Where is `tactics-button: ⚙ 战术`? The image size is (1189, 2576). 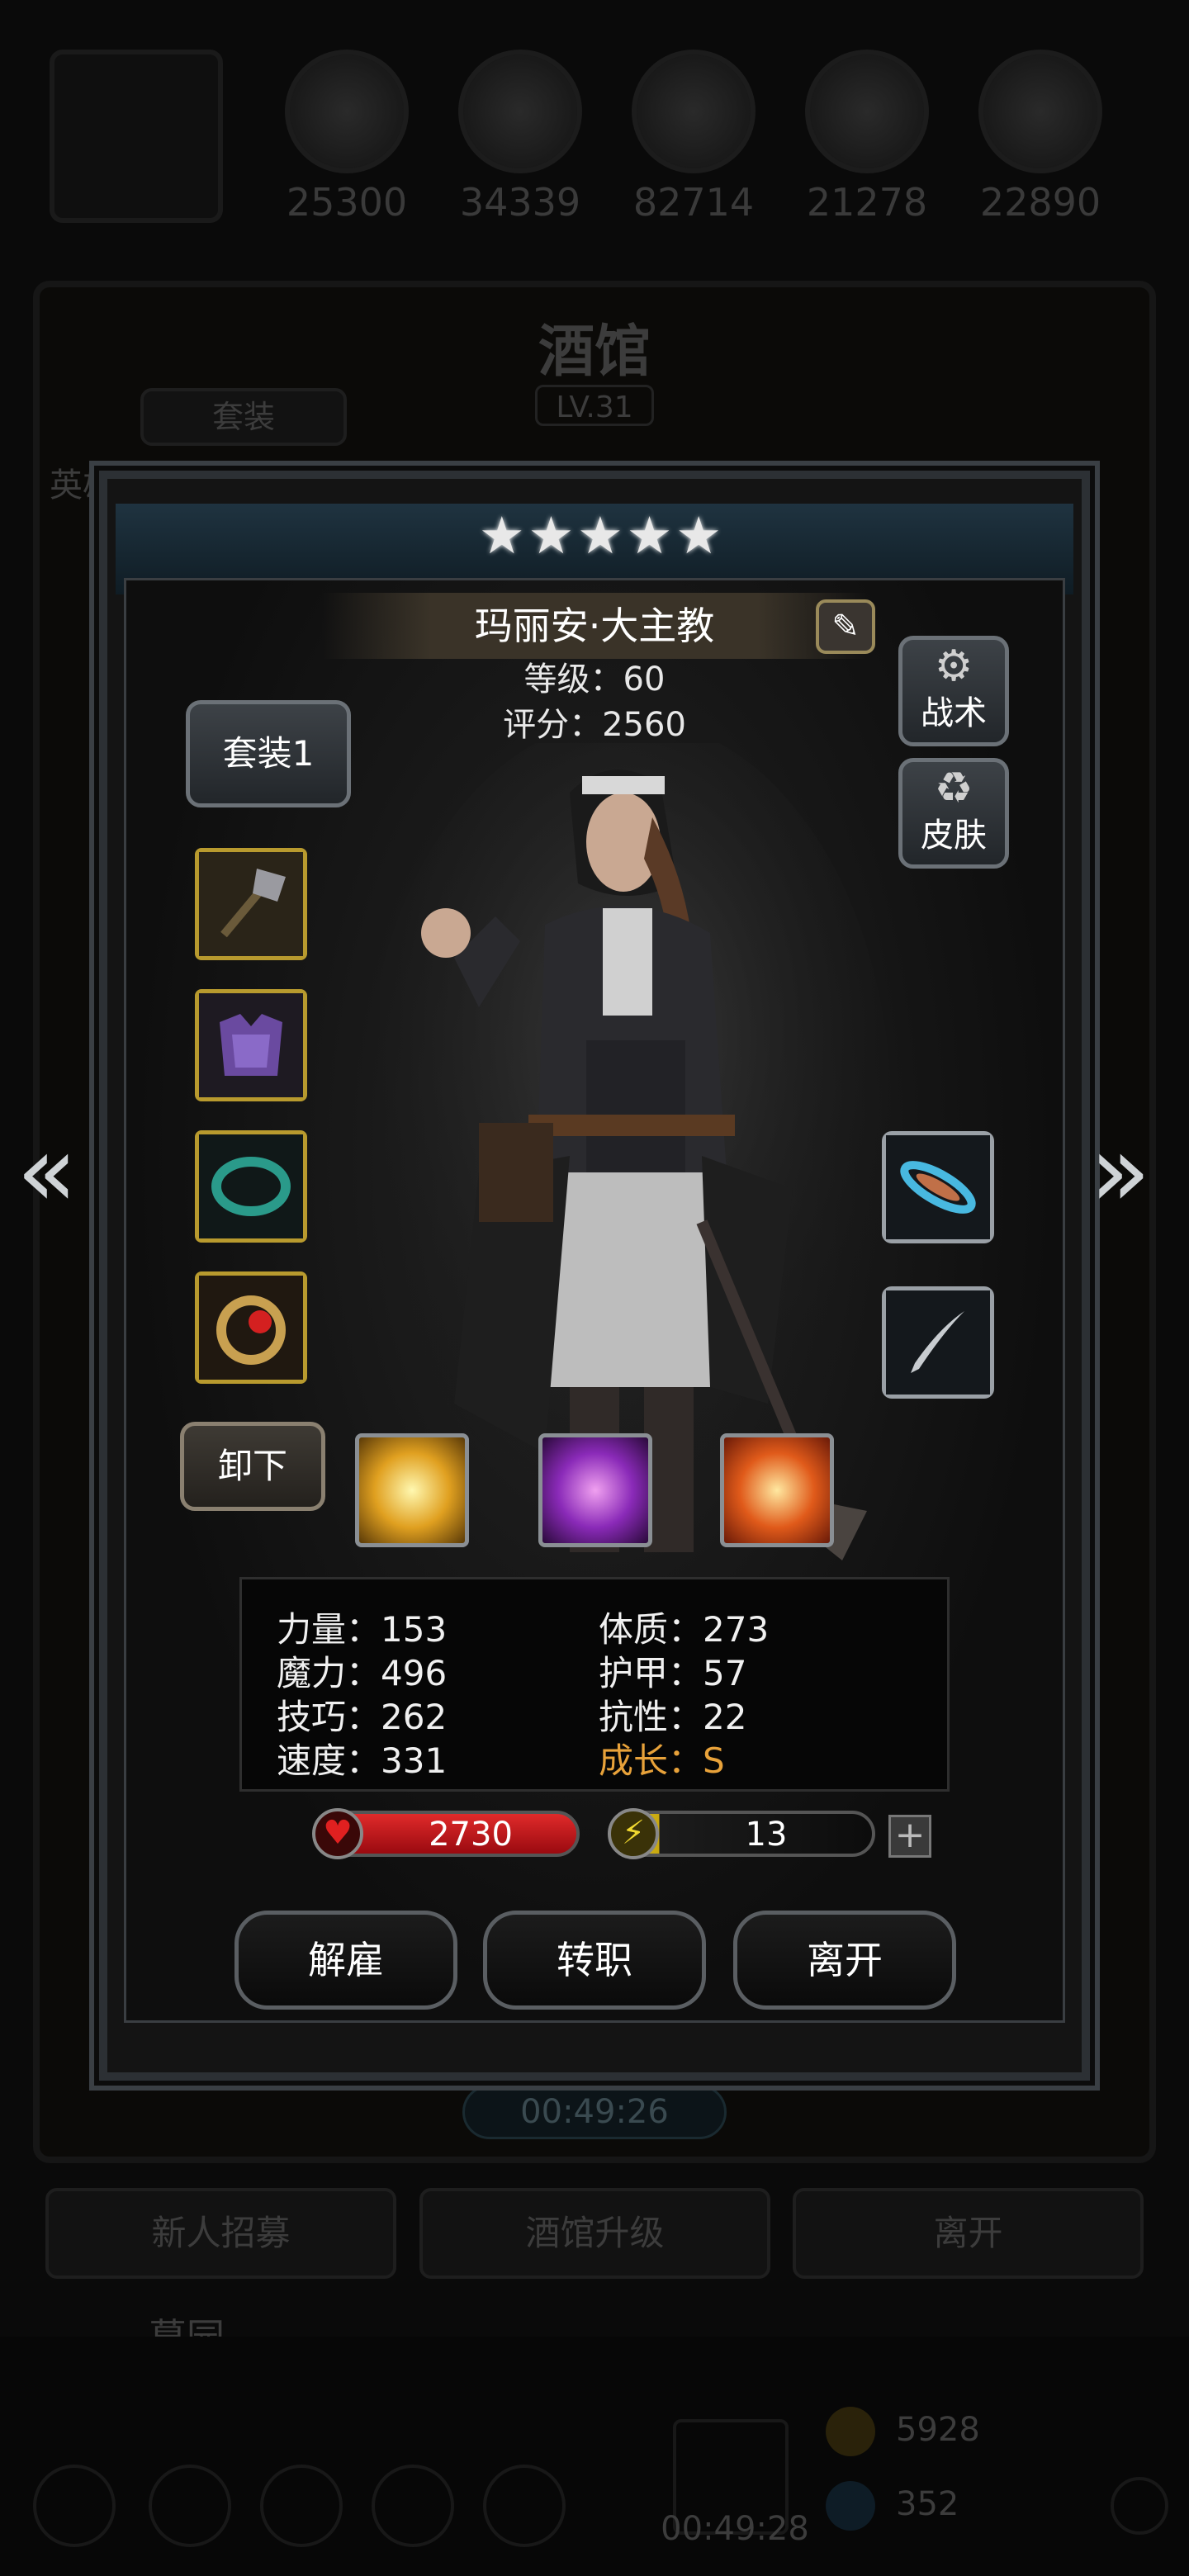
tactics-button: ⚙ 战术 is located at coordinates (953, 691).